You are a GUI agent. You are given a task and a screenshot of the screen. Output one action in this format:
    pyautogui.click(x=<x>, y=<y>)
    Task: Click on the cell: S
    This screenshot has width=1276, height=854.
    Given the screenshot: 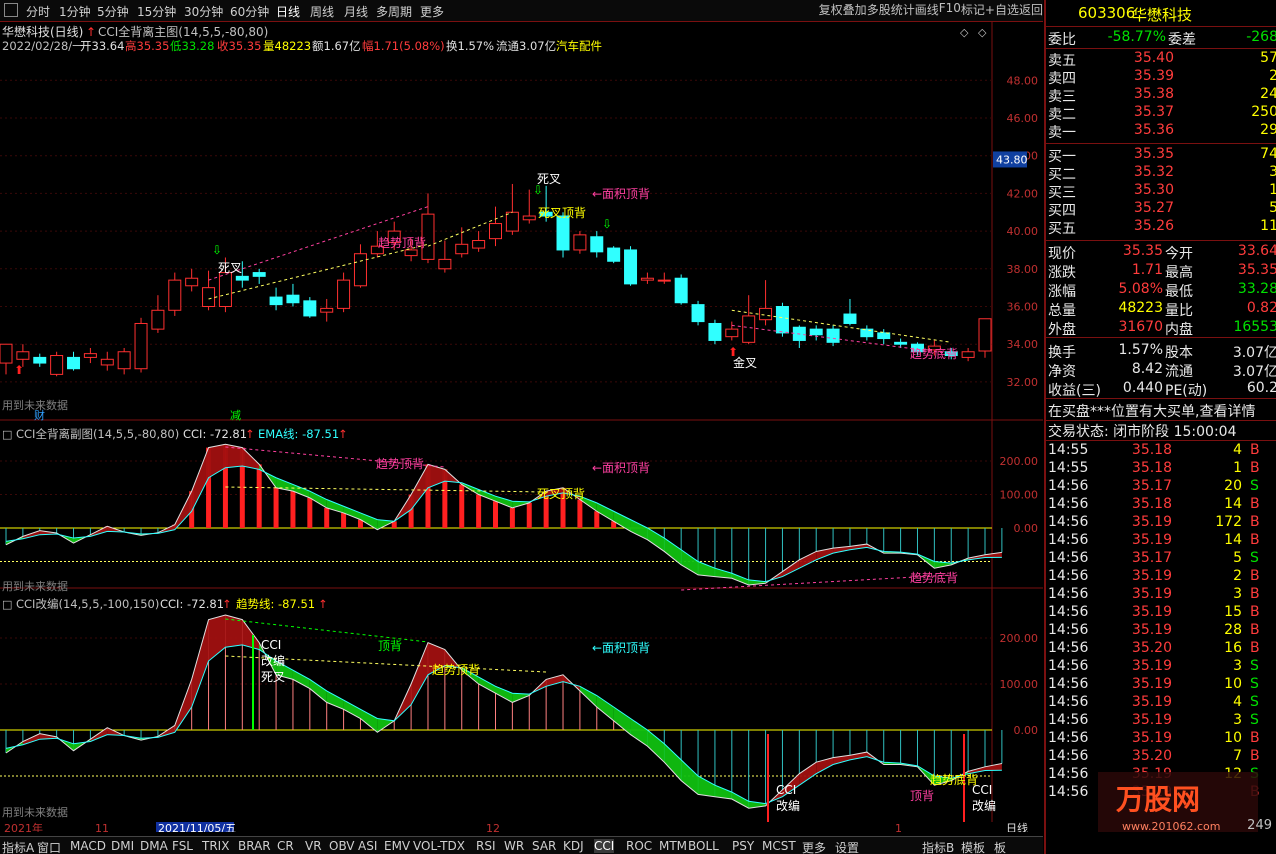 What is the action you would take?
    pyautogui.click(x=1254, y=684)
    